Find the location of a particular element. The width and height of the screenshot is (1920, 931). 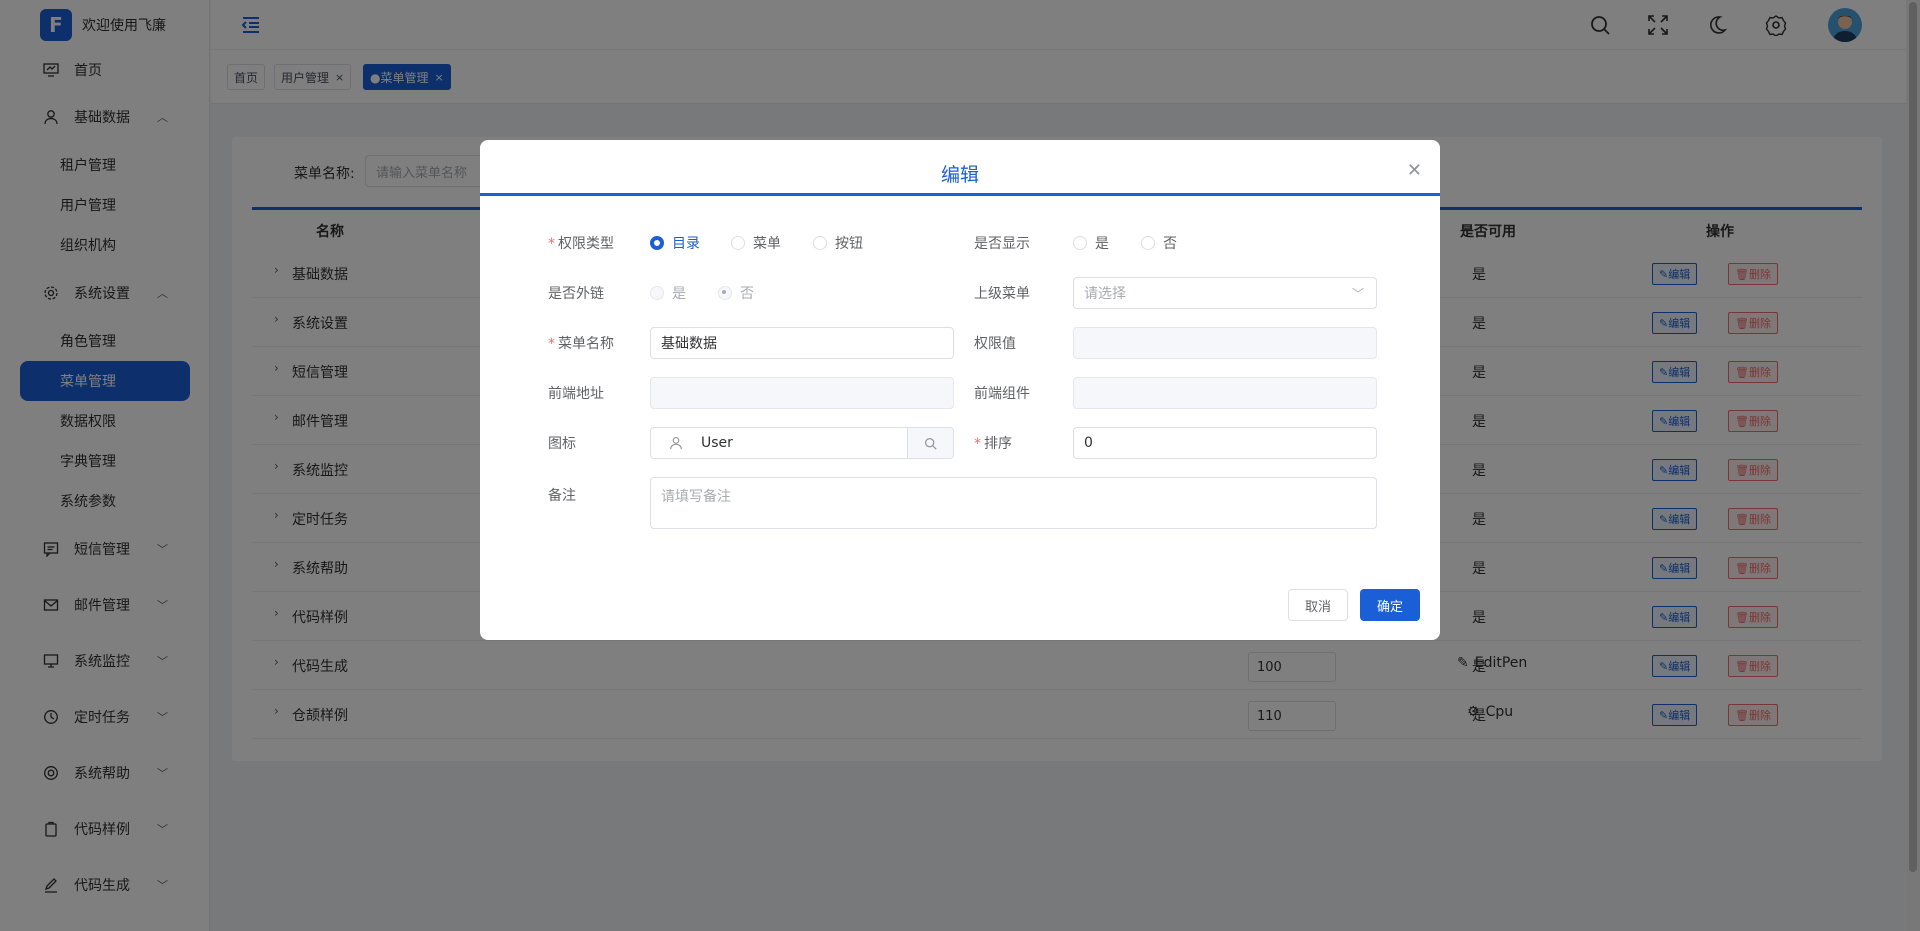

show-label: 是否显示 is located at coordinates (1002, 244).